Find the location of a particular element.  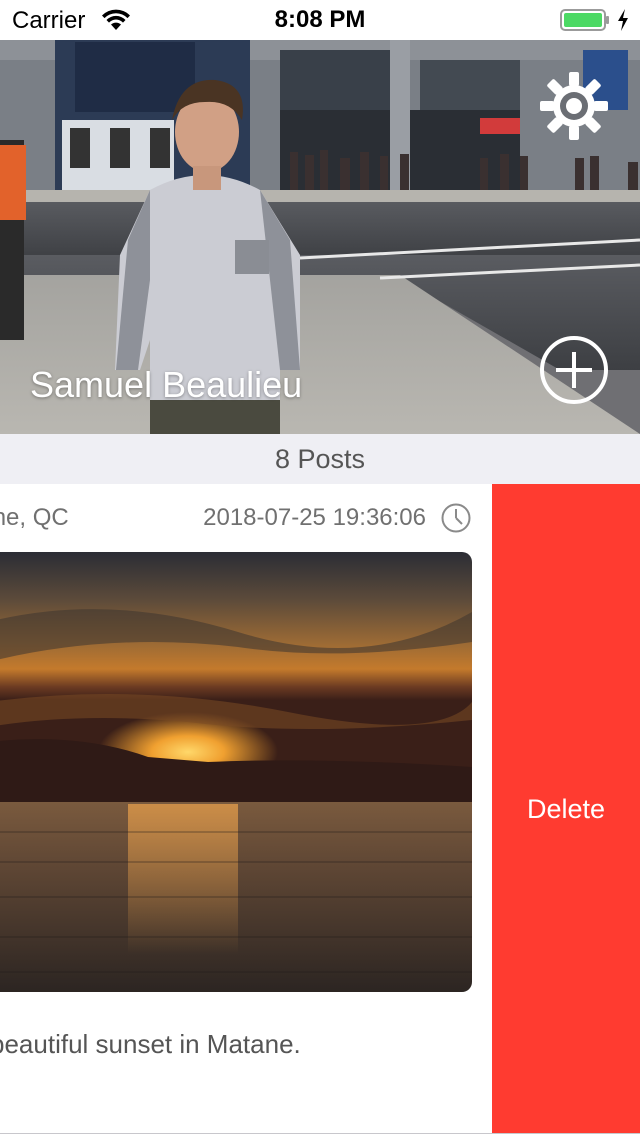

delete-button: Delete is located at coordinates (566, 809).